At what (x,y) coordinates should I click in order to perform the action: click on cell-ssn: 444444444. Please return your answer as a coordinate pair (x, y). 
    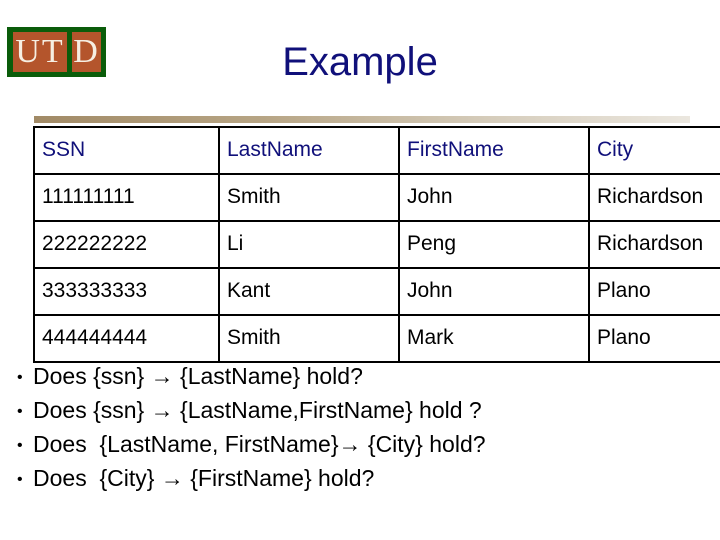
    Looking at the image, I should click on (126, 338).